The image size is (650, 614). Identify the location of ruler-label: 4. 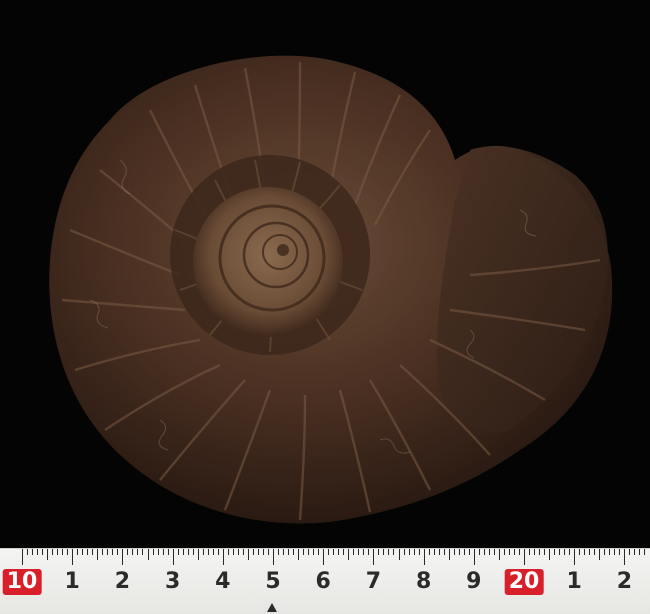
(222, 582).